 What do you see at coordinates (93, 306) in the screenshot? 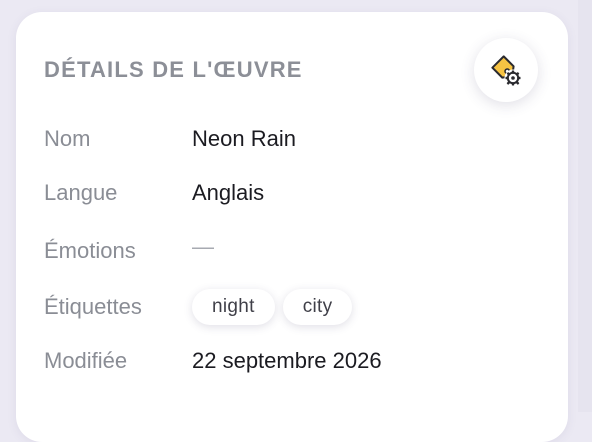
I see `tags-label: Étiquettes` at bounding box center [93, 306].